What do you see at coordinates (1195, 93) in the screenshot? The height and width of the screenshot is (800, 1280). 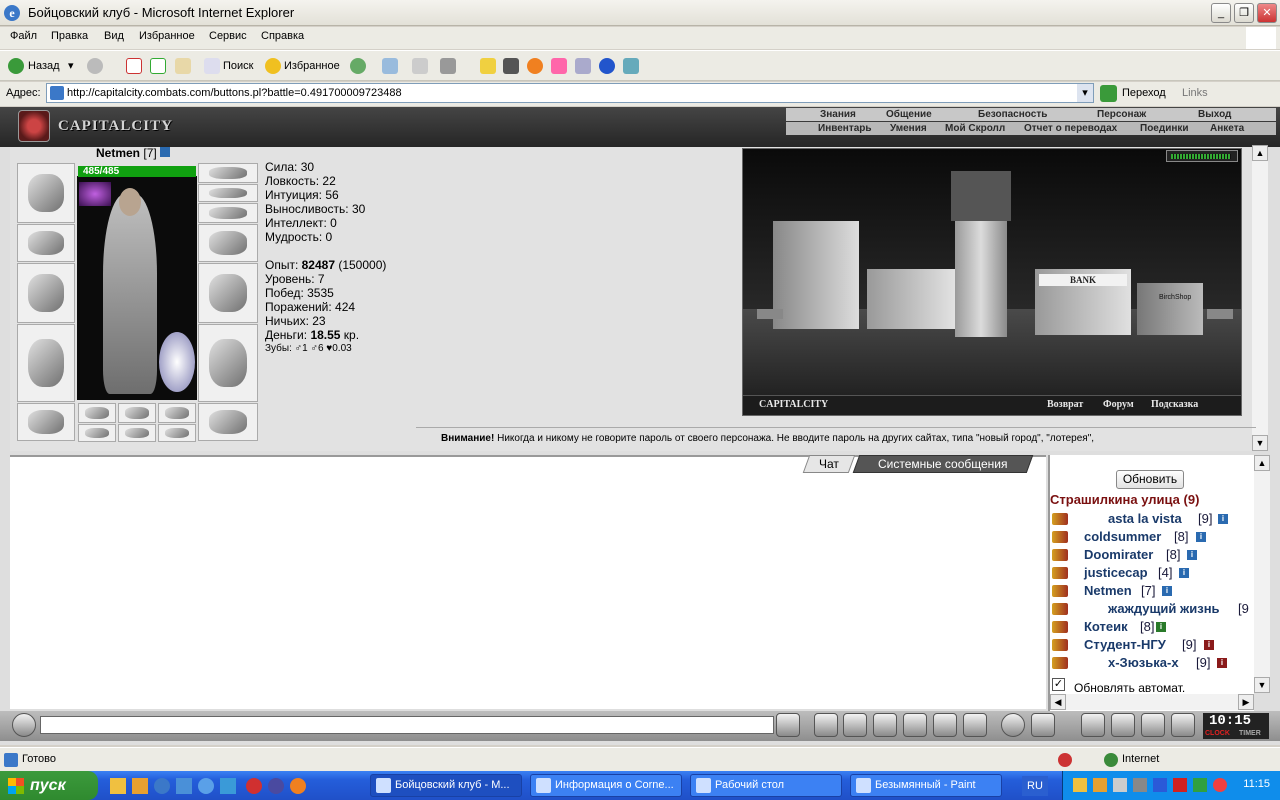 I see `links-label: Links` at bounding box center [1195, 93].